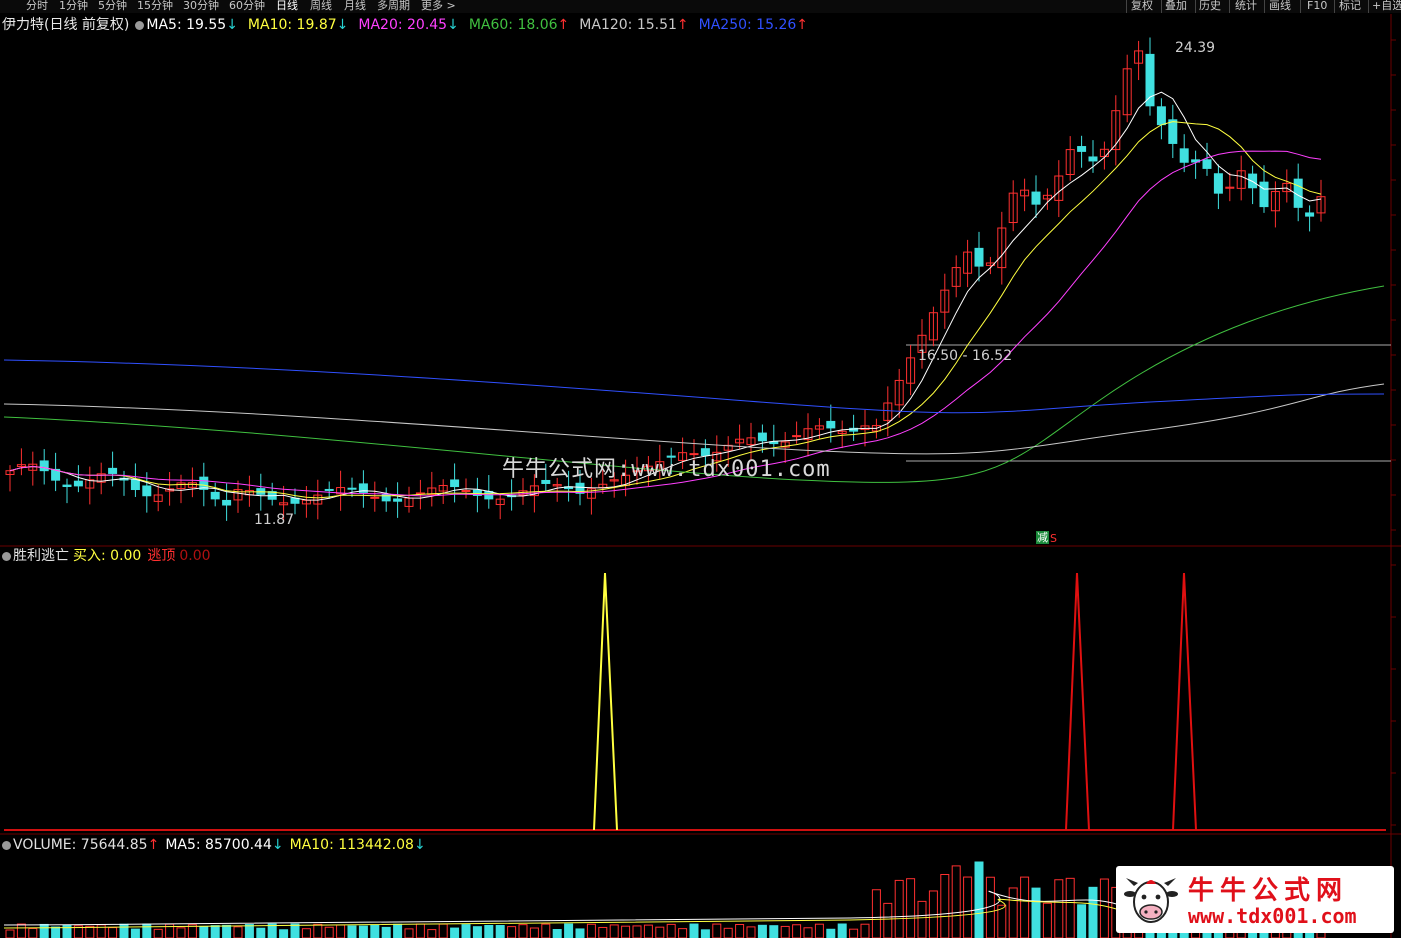 This screenshot has width=1401, height=938. What do you see at coordinates (694, 419) in the screenshot?
I see `ma120-line` at bounding box center [694, 419].